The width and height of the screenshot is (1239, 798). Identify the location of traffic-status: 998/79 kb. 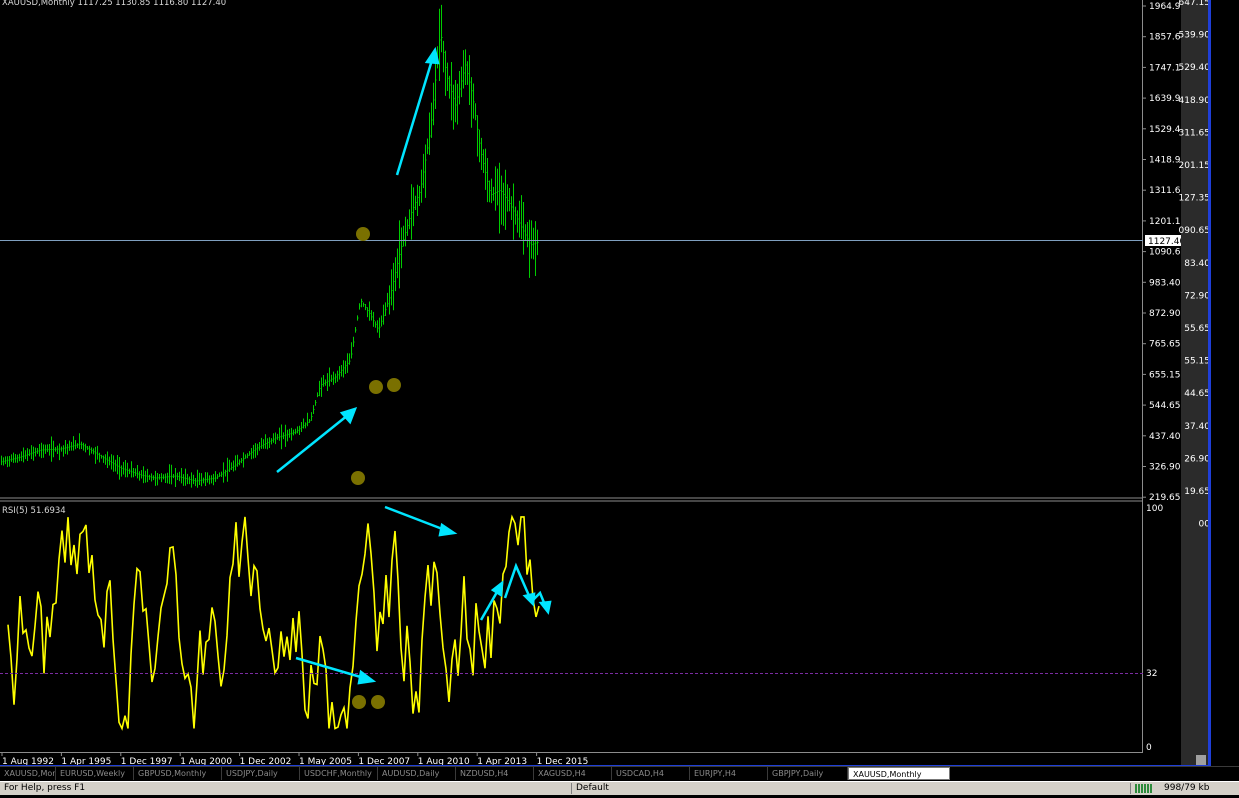
(1187, 788).